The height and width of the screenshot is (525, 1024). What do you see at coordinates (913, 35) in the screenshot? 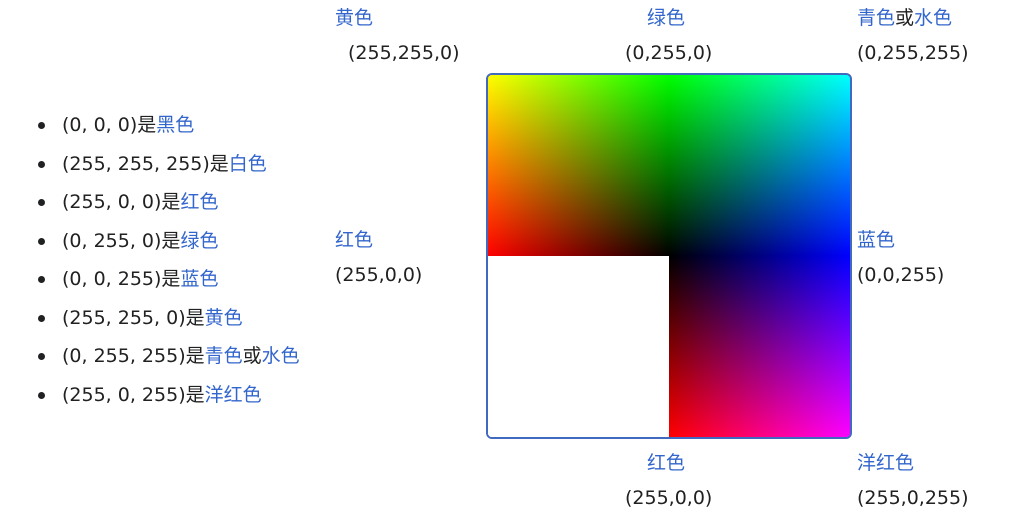
I see `label-cyan: 青色或水色 (0,255,255)` at bounding box center [913, 35].